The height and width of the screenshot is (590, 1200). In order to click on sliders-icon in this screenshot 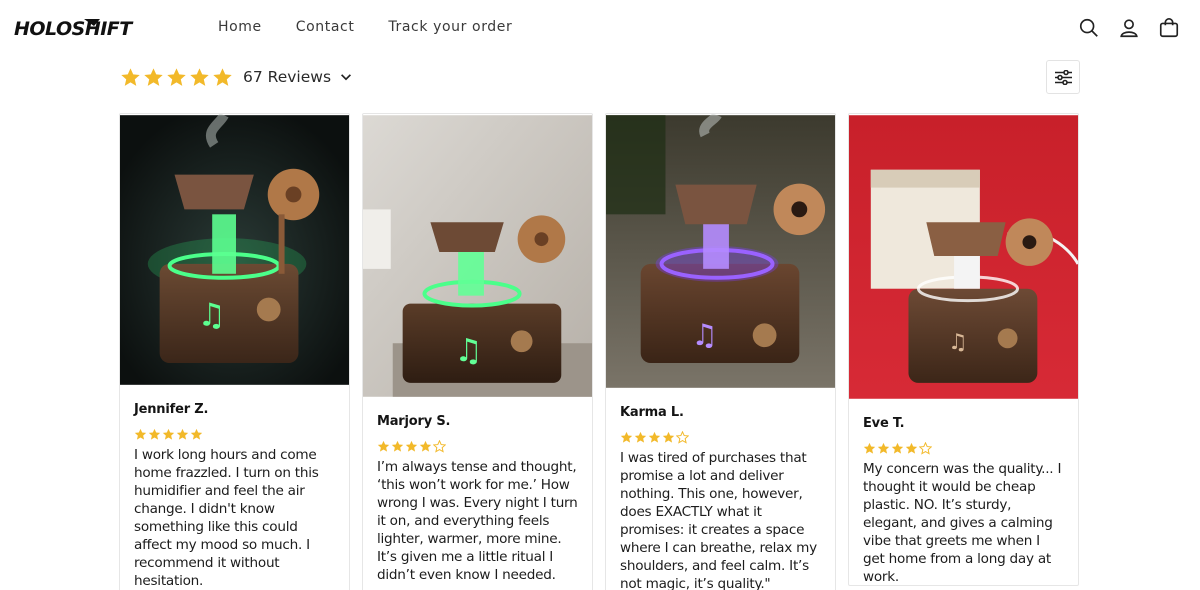, I will do `click(1063, 77)`.